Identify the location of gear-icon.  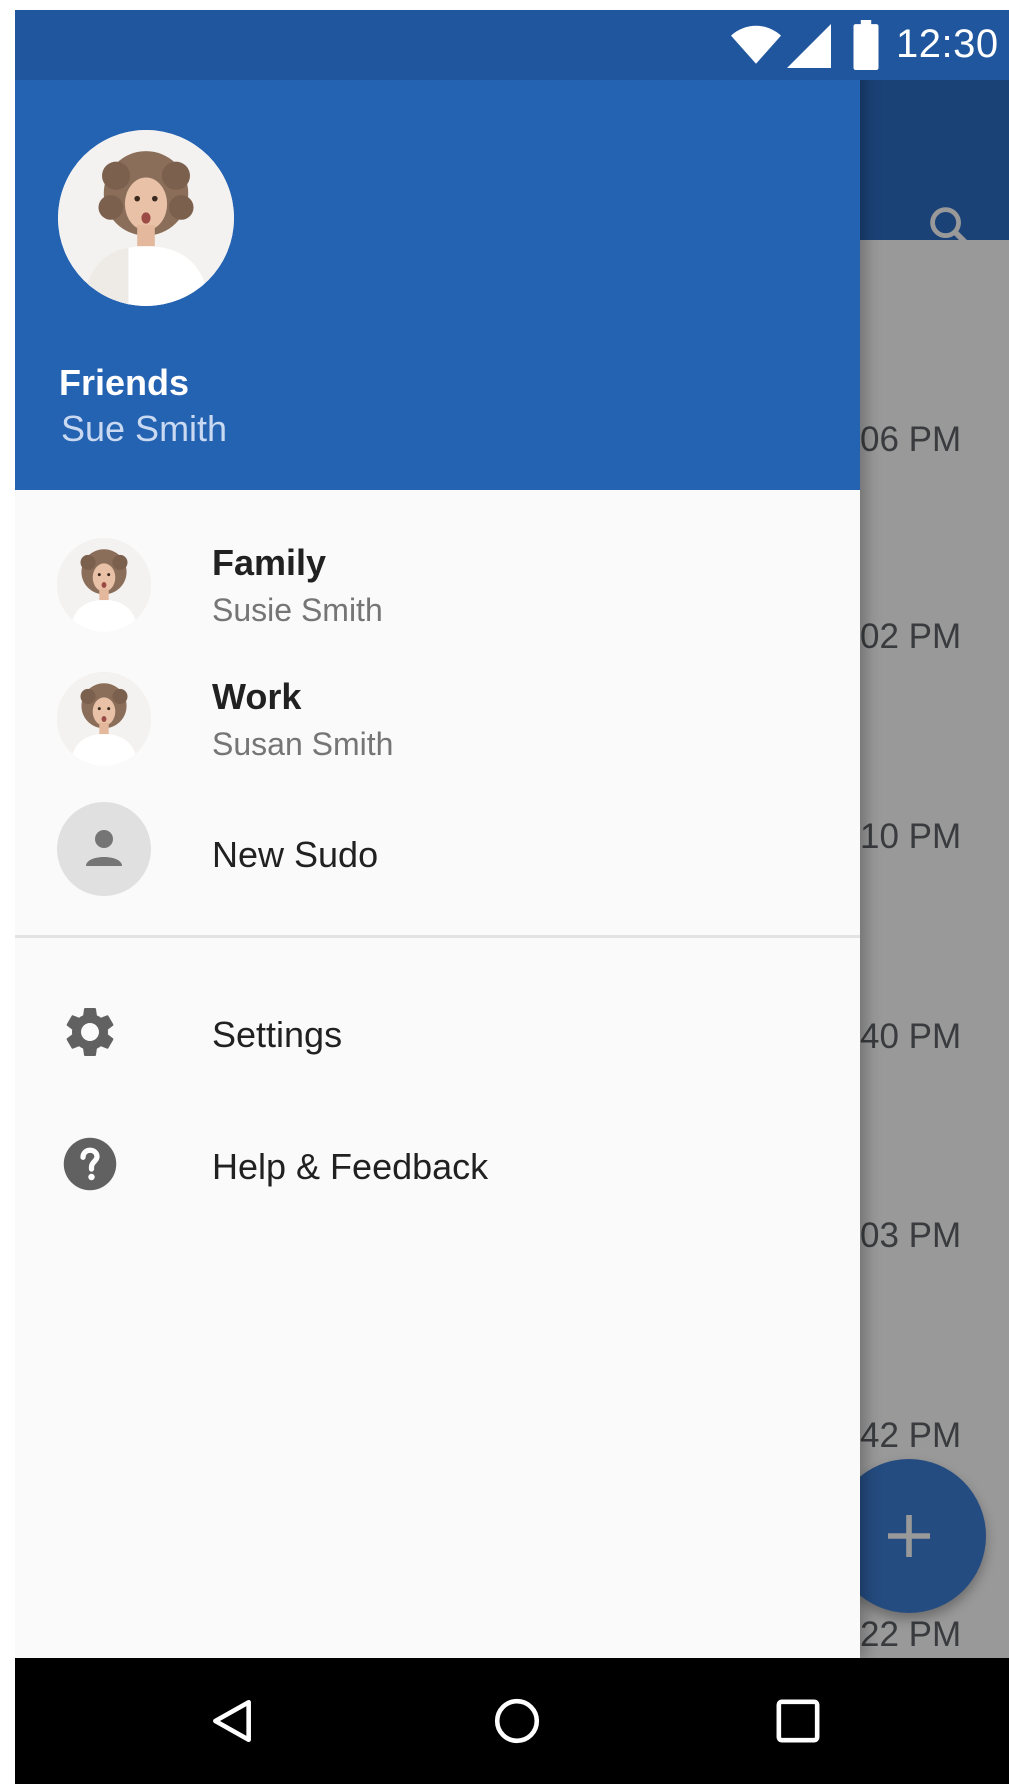
(90, 1032).